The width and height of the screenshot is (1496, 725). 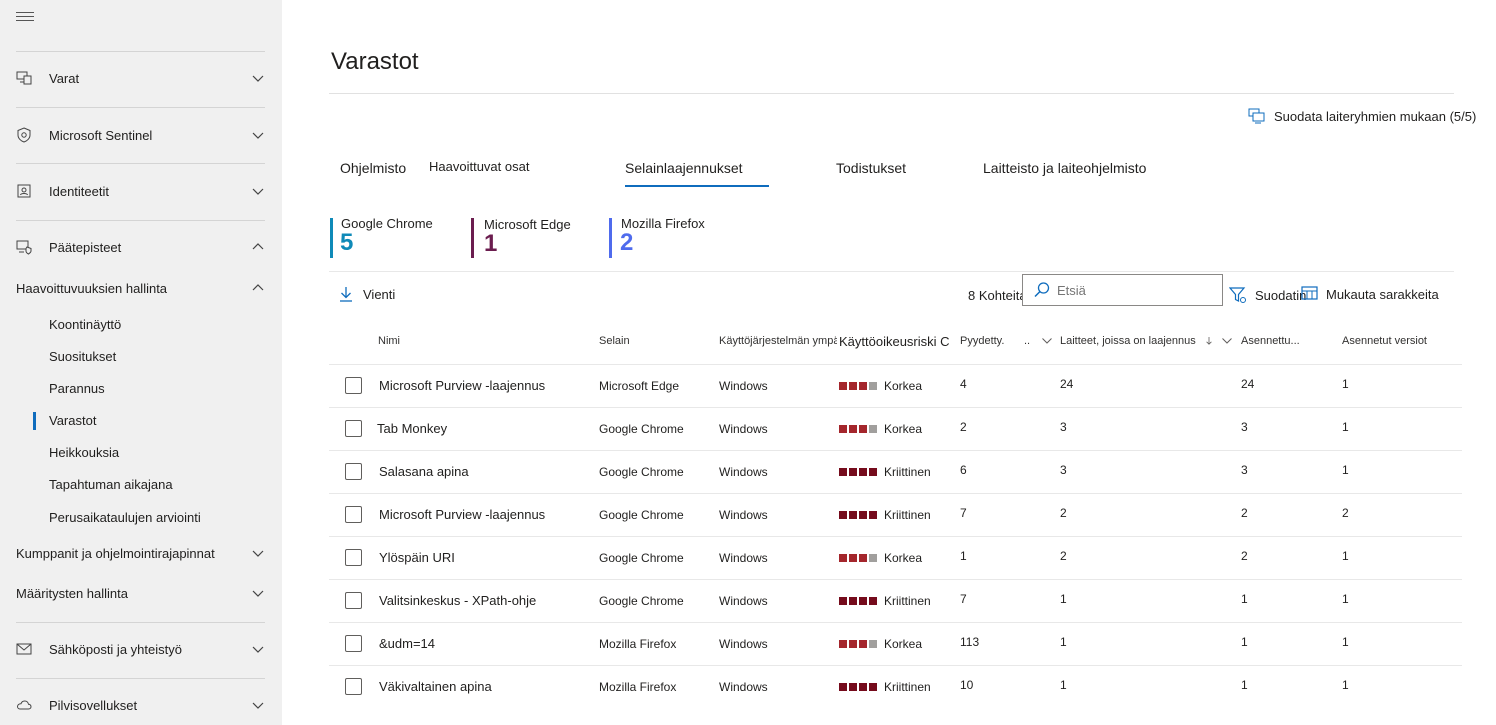 What do you see at coordinates (141, 288) in the screenshot?
I see `nav-group-vulnerability-management: Haavoittuvuuksien hallinta` at bounding box center [141, 288].